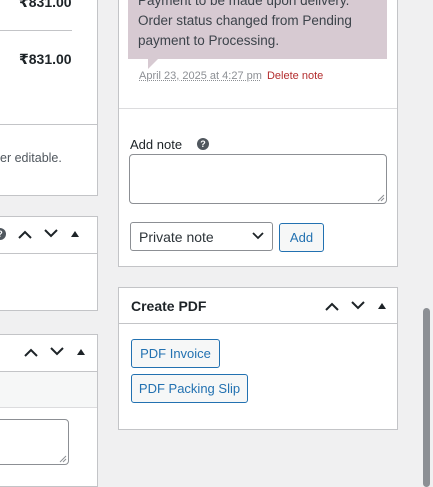 The image size is (433, 487). Describe the element at coordinates (258, 108) in the screenshot. I see `notes-divider` at that location.